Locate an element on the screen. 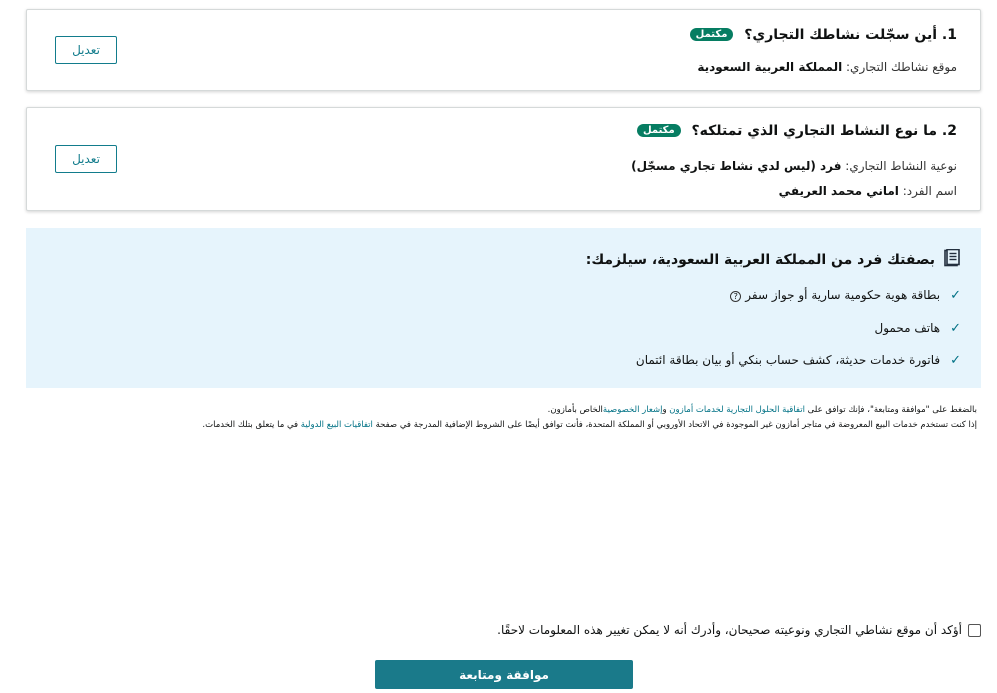  help-icon: ? is located at coordinates (736, 296).